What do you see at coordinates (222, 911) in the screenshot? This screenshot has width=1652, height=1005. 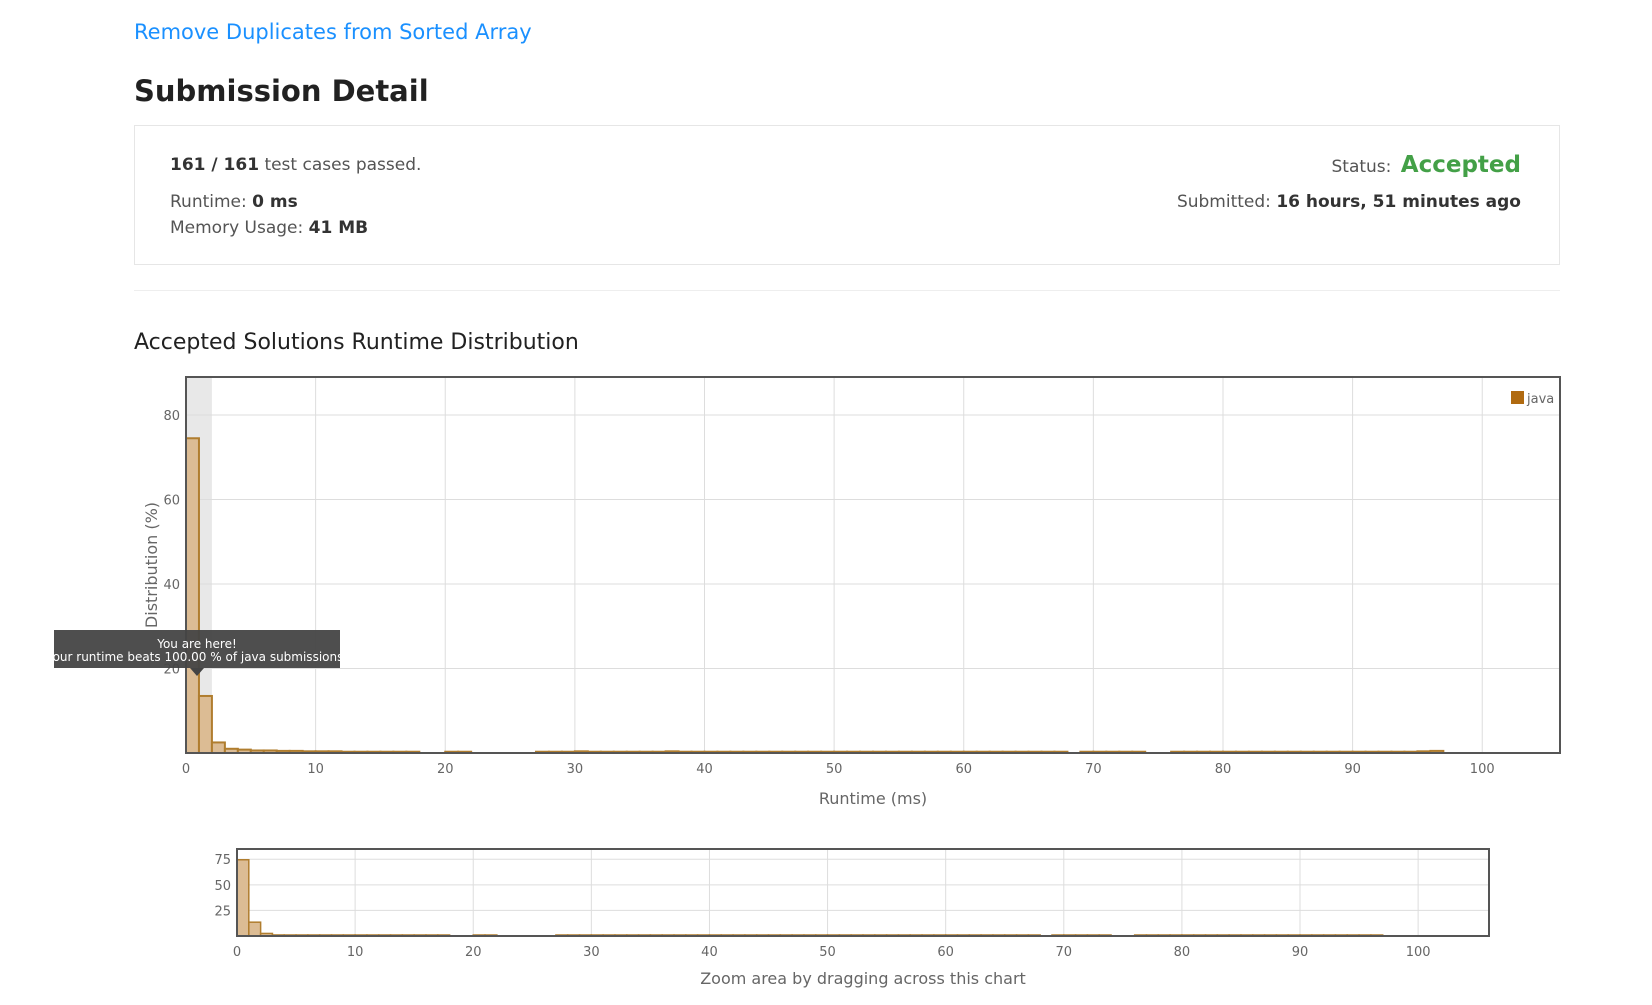 I see `navigator-y-tick-label: 25` at bounding box center [222, 911].